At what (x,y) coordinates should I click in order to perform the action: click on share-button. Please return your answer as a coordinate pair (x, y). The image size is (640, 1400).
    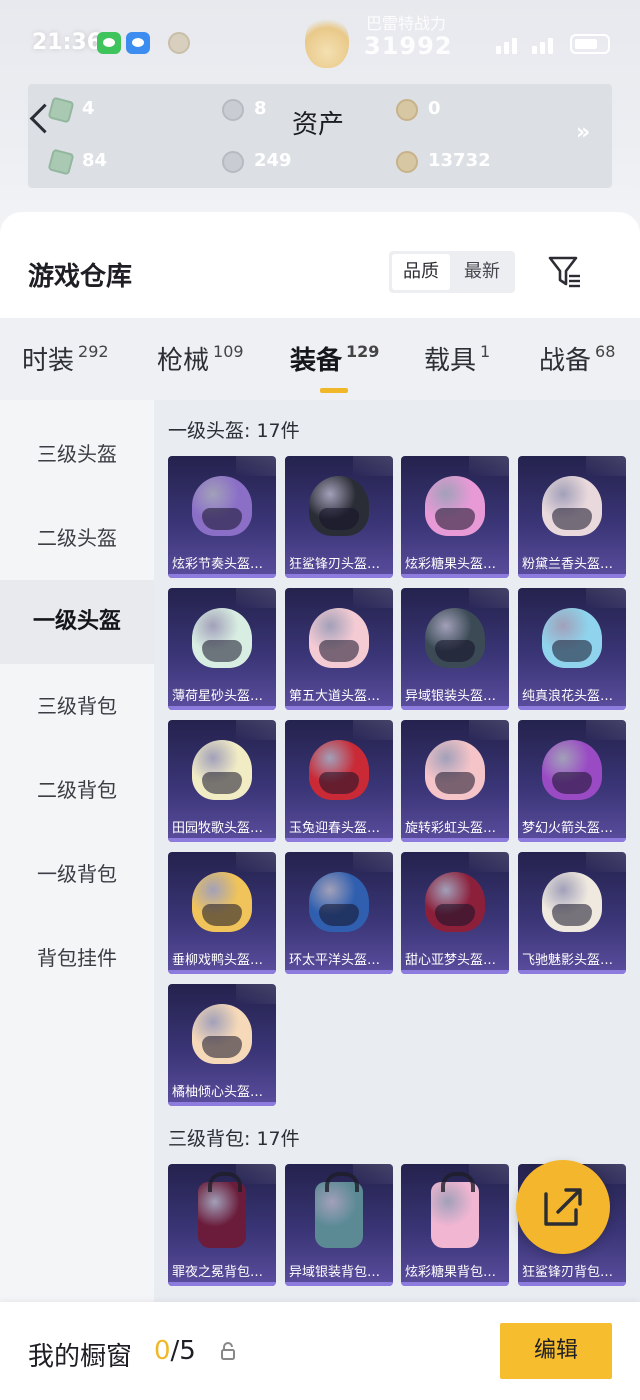
    Looking at the image, I should click on (563, 1207).